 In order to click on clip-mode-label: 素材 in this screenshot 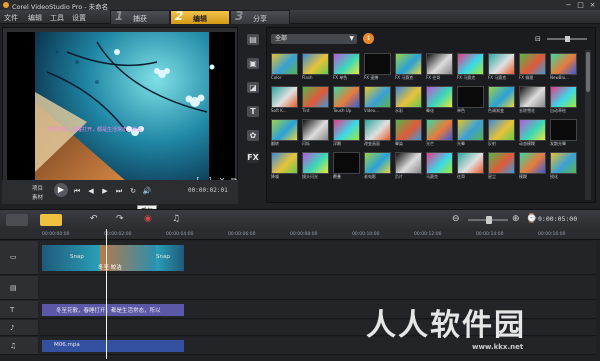, I will do `click(37, 197)`.